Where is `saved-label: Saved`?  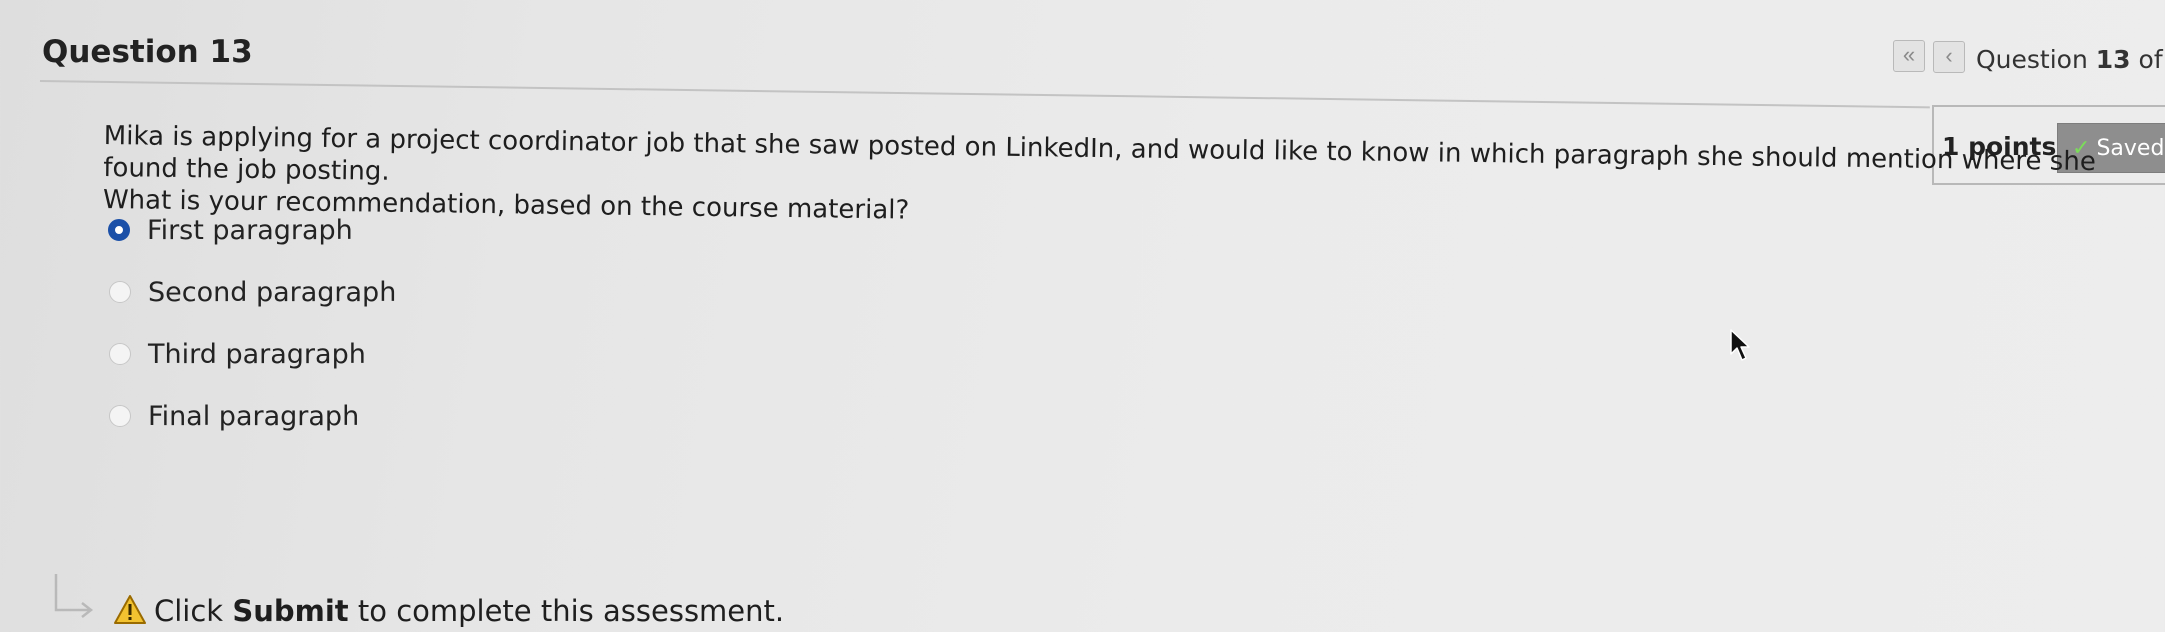
saved-label: Saved is located at coordinates (2130, 148).